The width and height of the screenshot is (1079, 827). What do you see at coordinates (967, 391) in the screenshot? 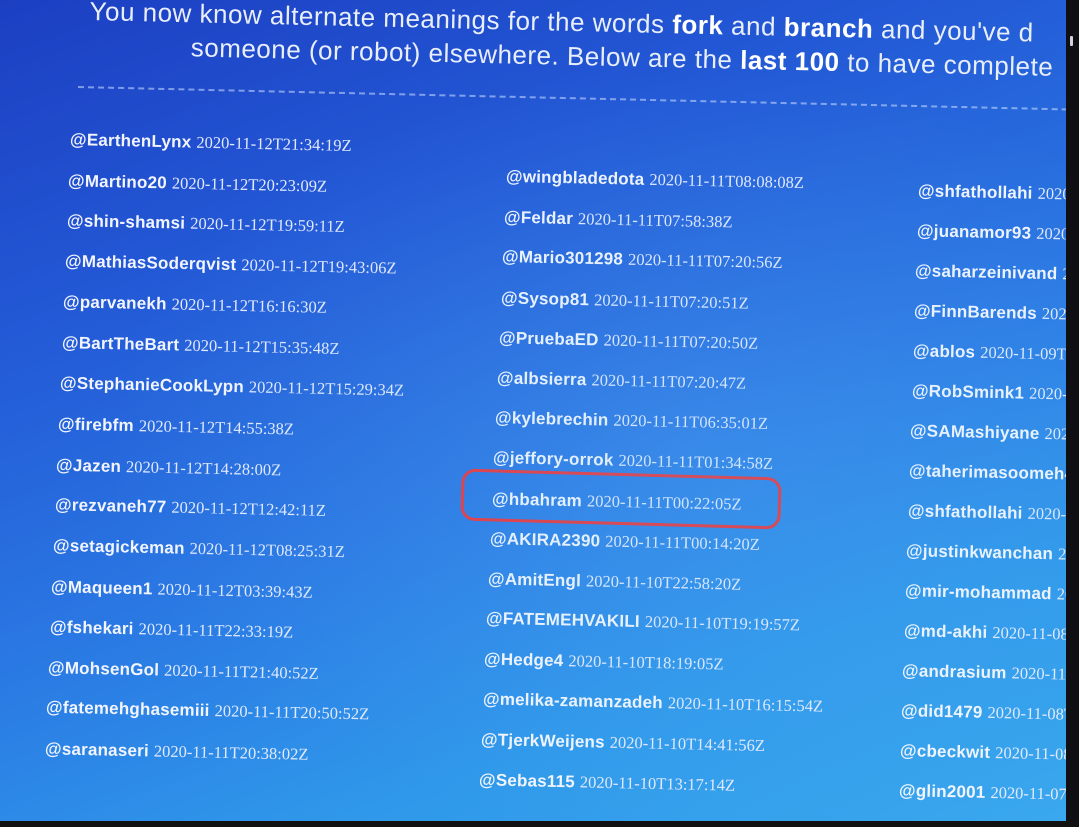
I see `contributor-username-link: @RobSmink1` at bounding box center [967, 391].